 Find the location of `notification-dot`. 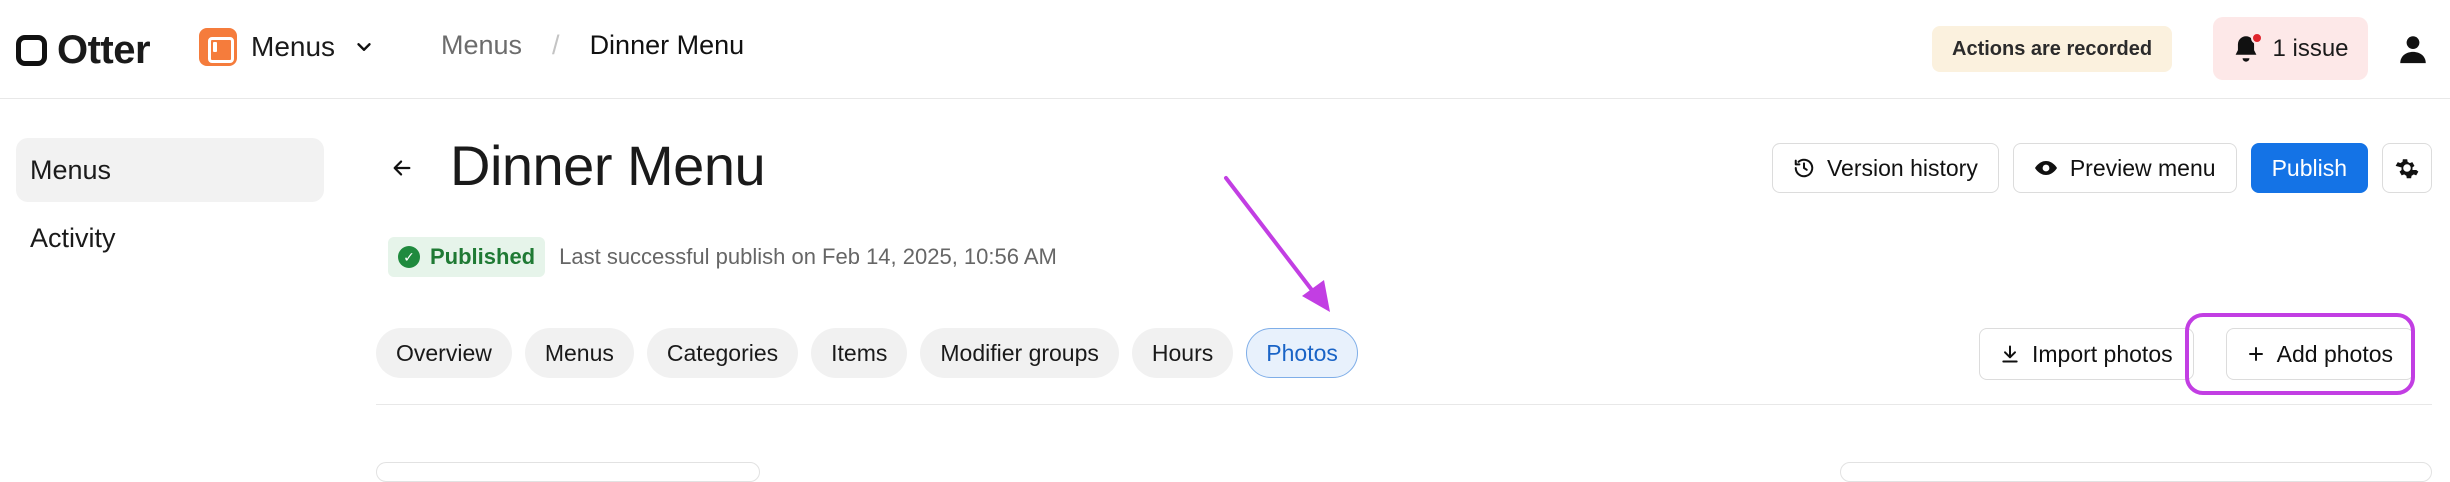

notification-dot is located at coordinates (2257, 37).